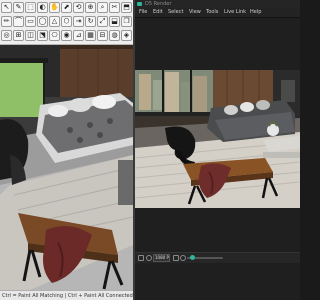 The height and width of the screenshot is (300, 320). What do you see at coordinates (42, 21) in the screenshot?
I see `toolbar-tool-icon: ◯` at bounding box center [42, 21].